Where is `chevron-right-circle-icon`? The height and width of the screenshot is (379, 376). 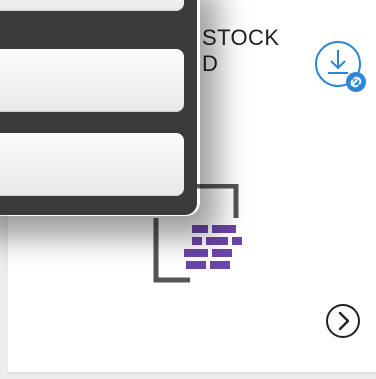 chevron-right-circle-icon is located at coordinates (343, 321).